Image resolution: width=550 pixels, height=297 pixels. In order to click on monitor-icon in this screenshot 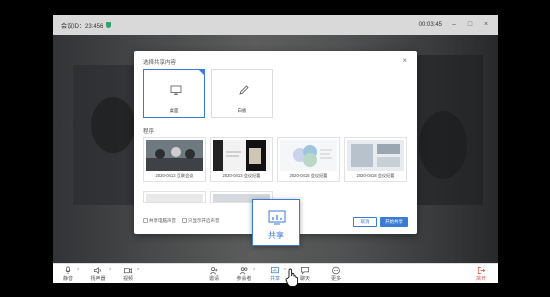, I will do `click(176, 90)`.